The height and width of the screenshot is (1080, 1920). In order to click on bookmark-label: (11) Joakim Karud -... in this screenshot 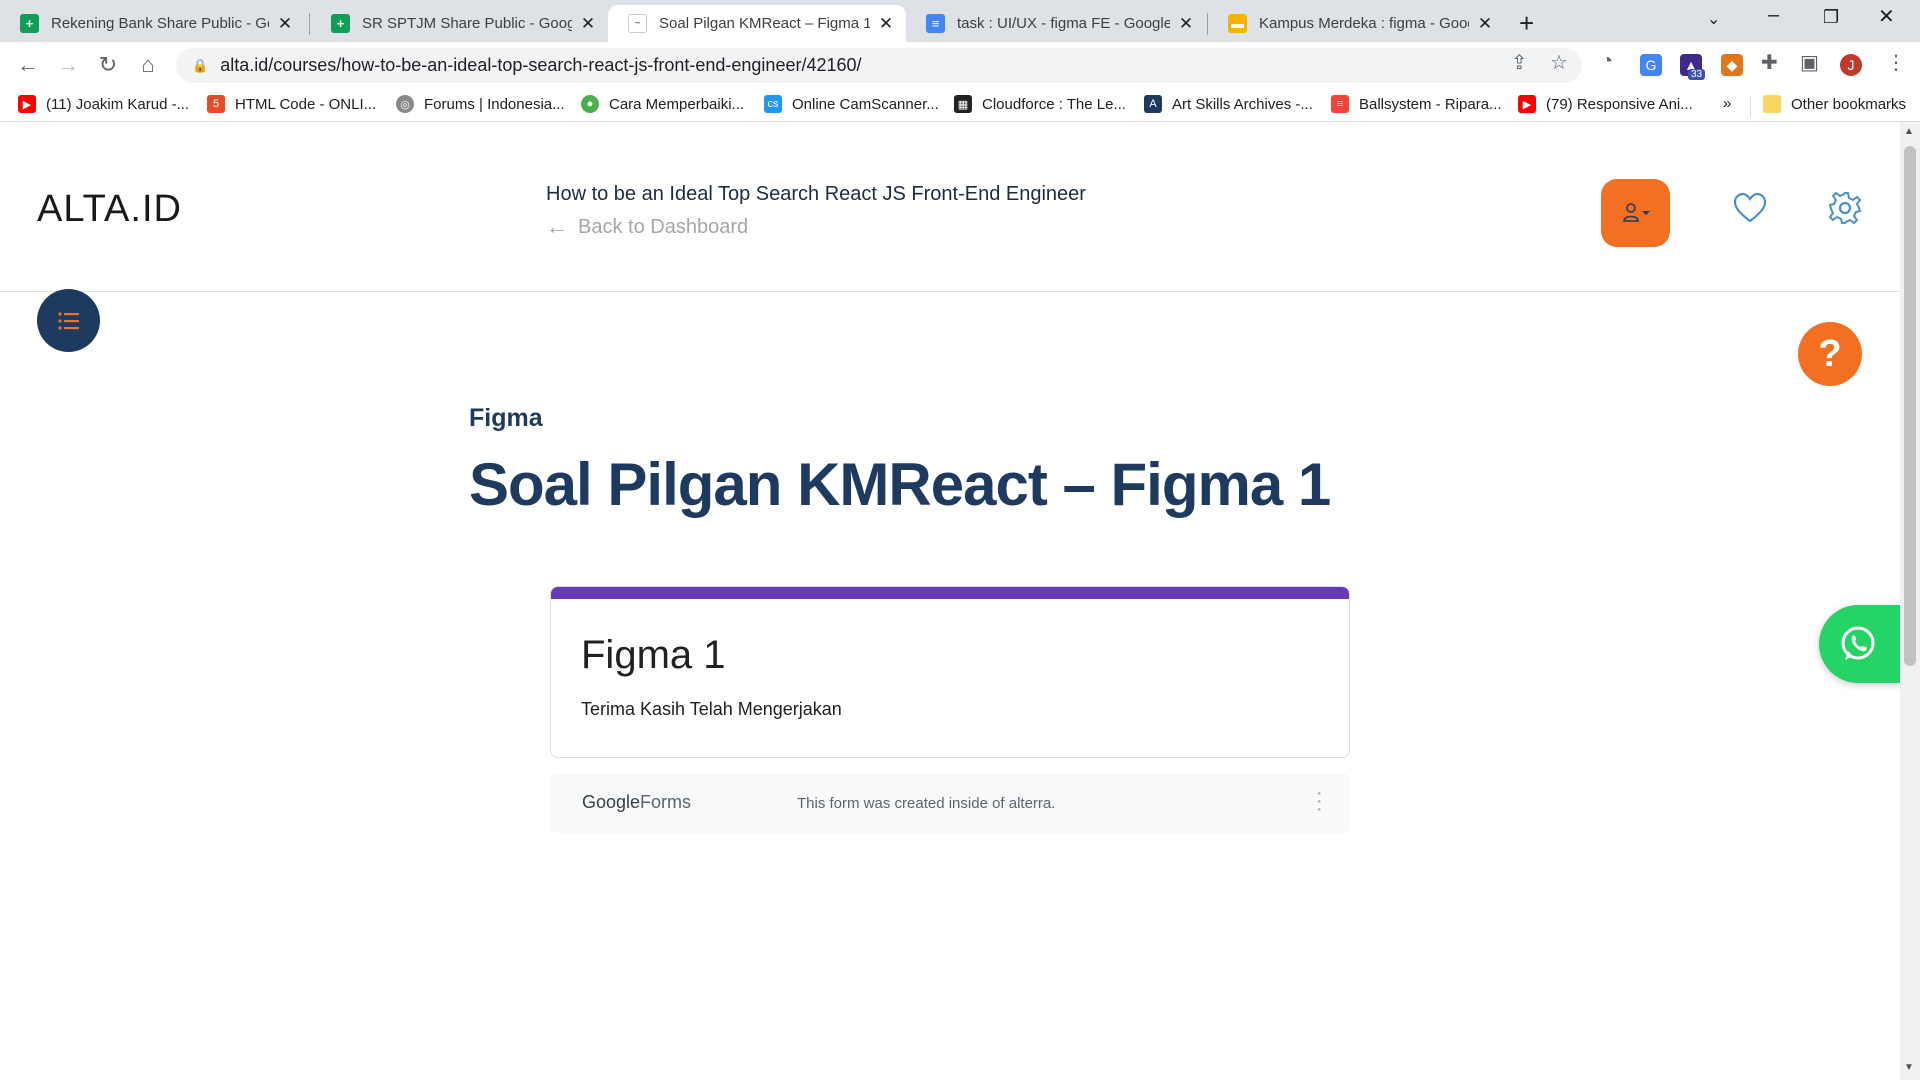, I will do `click(118, 104)`.